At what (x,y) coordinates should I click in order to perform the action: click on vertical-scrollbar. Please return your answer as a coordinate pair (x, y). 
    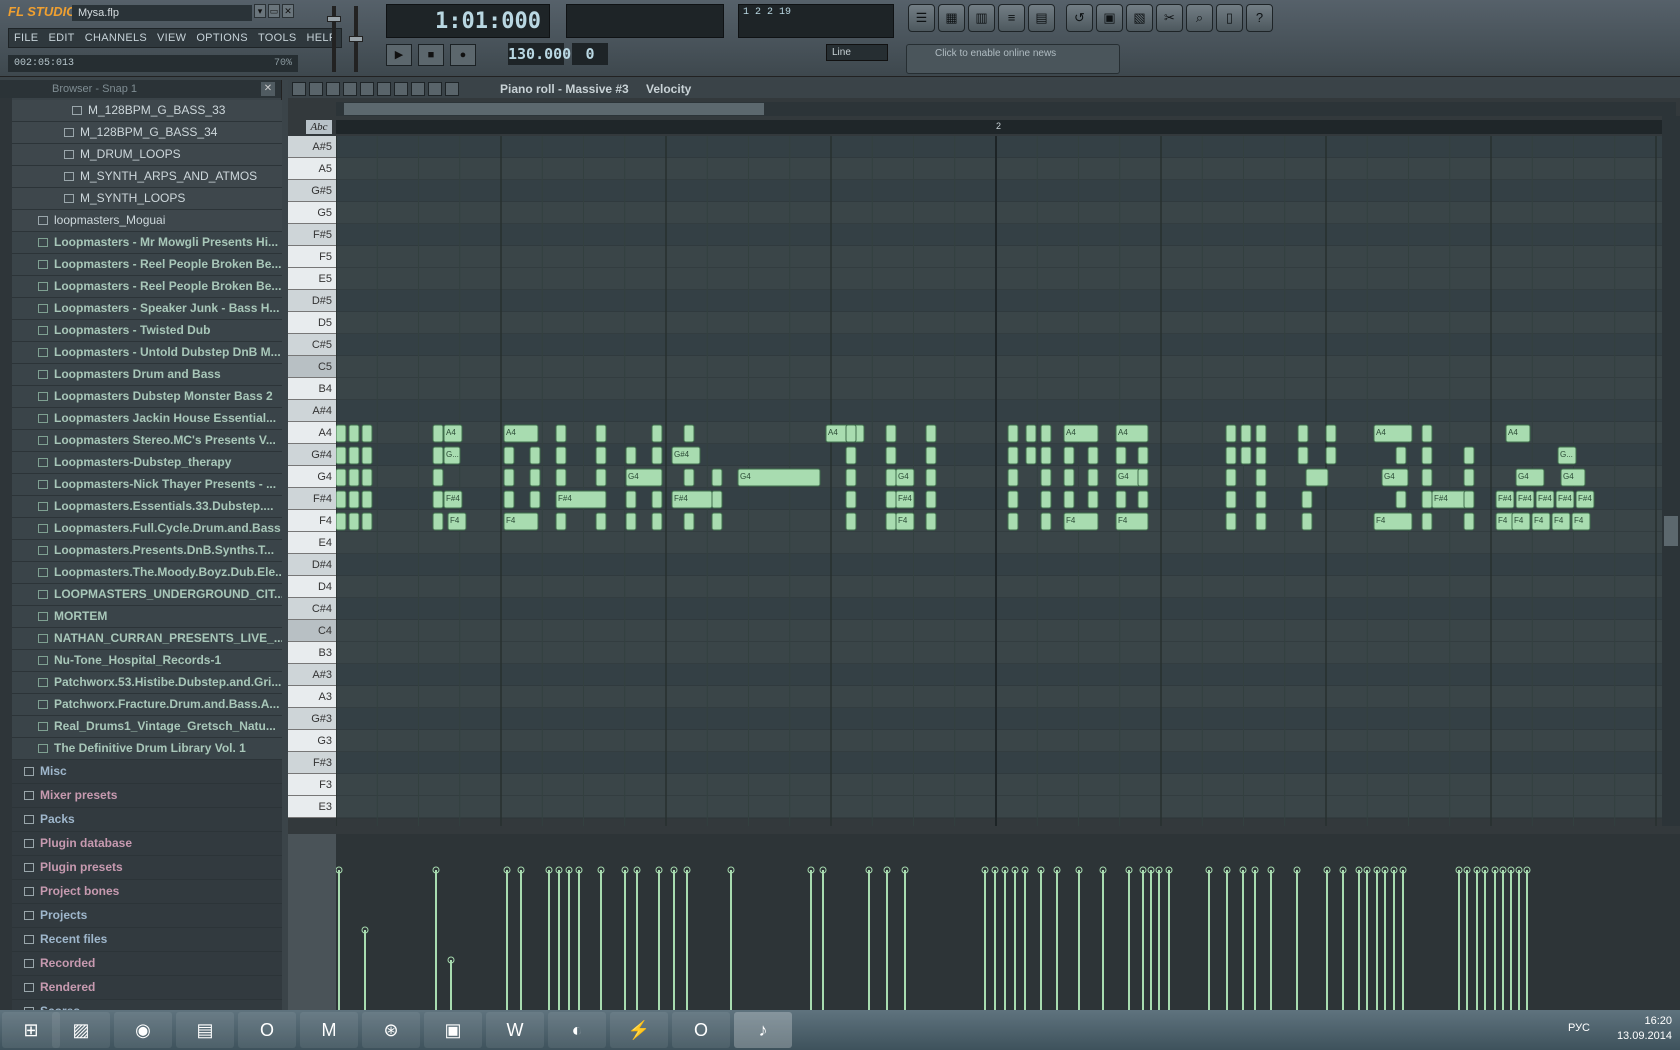
    Looking at the image, I should click on (1671, 471).